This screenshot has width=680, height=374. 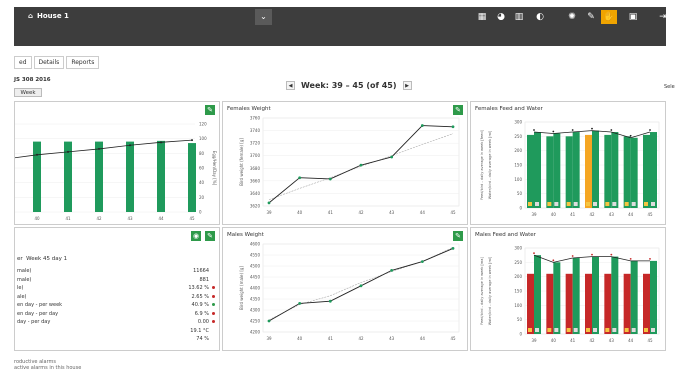 I want to click on clock-icon: ◐, so click(x=540, y=17).